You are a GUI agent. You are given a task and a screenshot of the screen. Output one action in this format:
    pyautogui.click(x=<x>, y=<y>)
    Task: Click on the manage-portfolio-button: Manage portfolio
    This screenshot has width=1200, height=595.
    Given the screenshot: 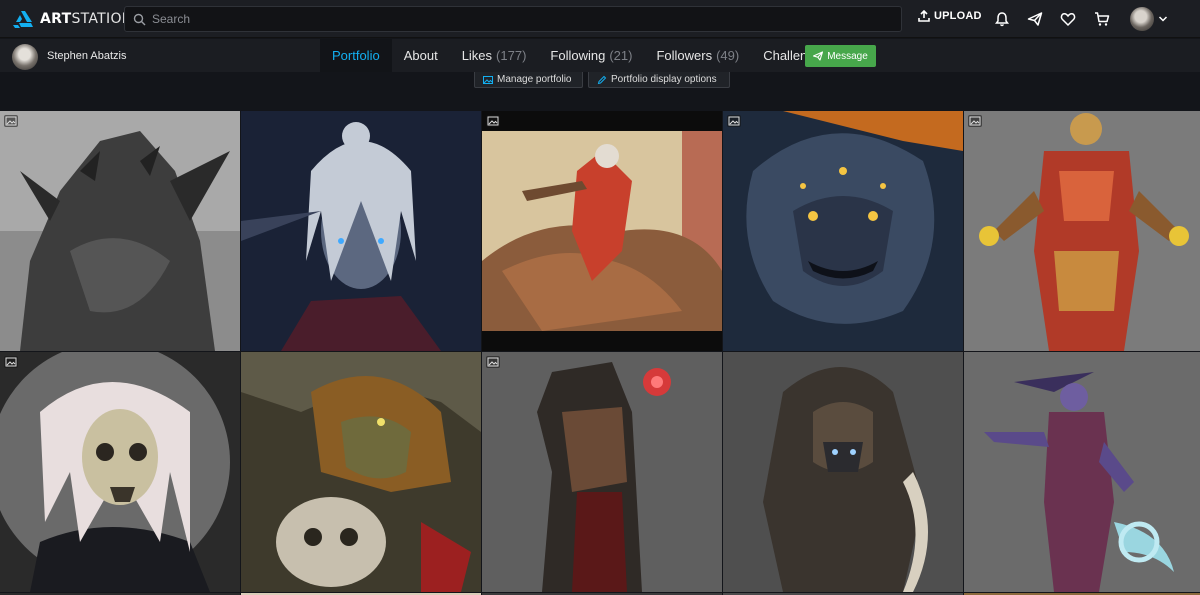 What is the action you would take?
    pyautogui.click(x=528, y=80)
    